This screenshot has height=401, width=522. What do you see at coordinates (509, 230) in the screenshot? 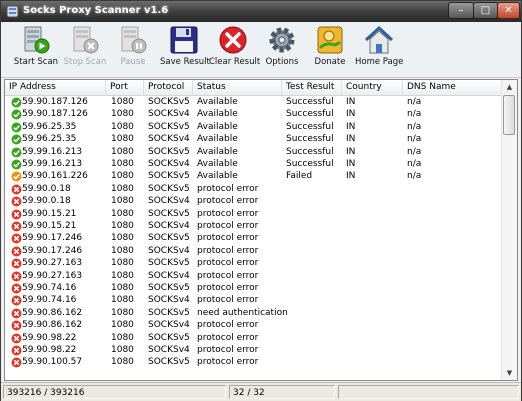
I see `vertical-scrollbar: ▲ ▼` at bounding box center [509, 230].